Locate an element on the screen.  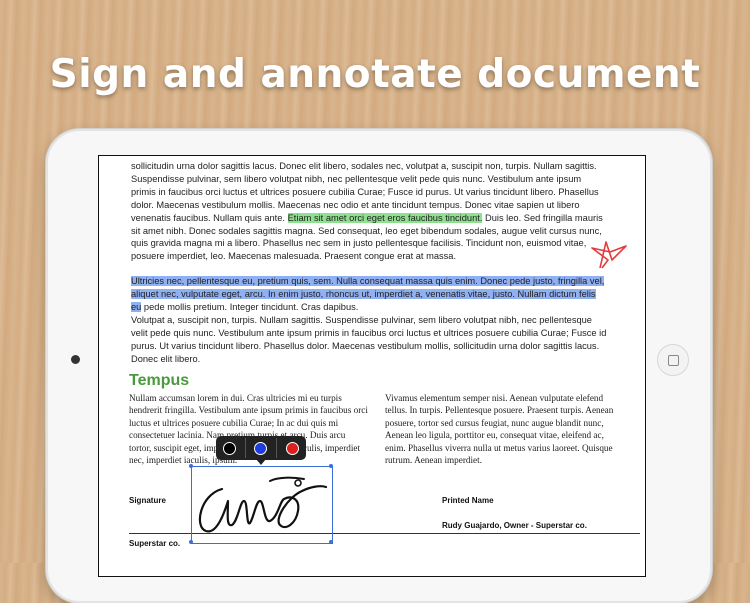
signature-drawing is located at coordinates (263, 504).